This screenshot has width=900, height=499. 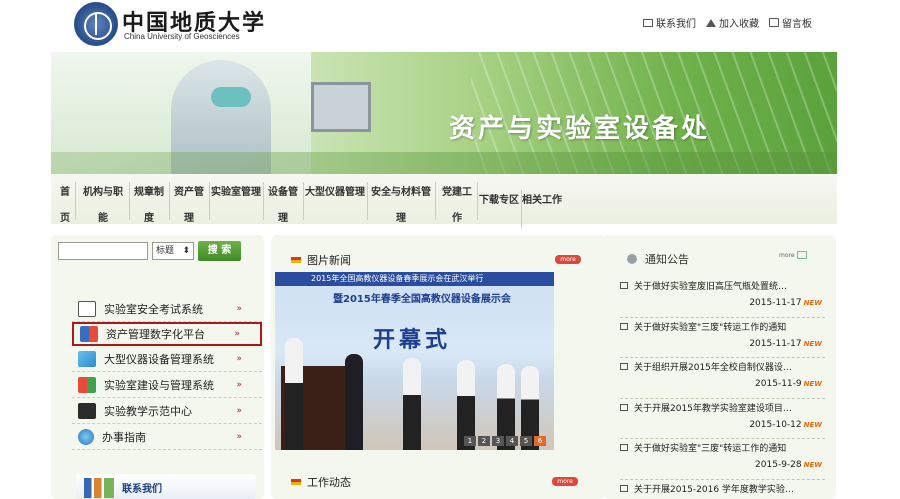 What do you see at coordinates (505, 441) in the screenshot?
I see `slideshow-pager: 1 2 3 4 5 6` at bounding box center [505, 441].